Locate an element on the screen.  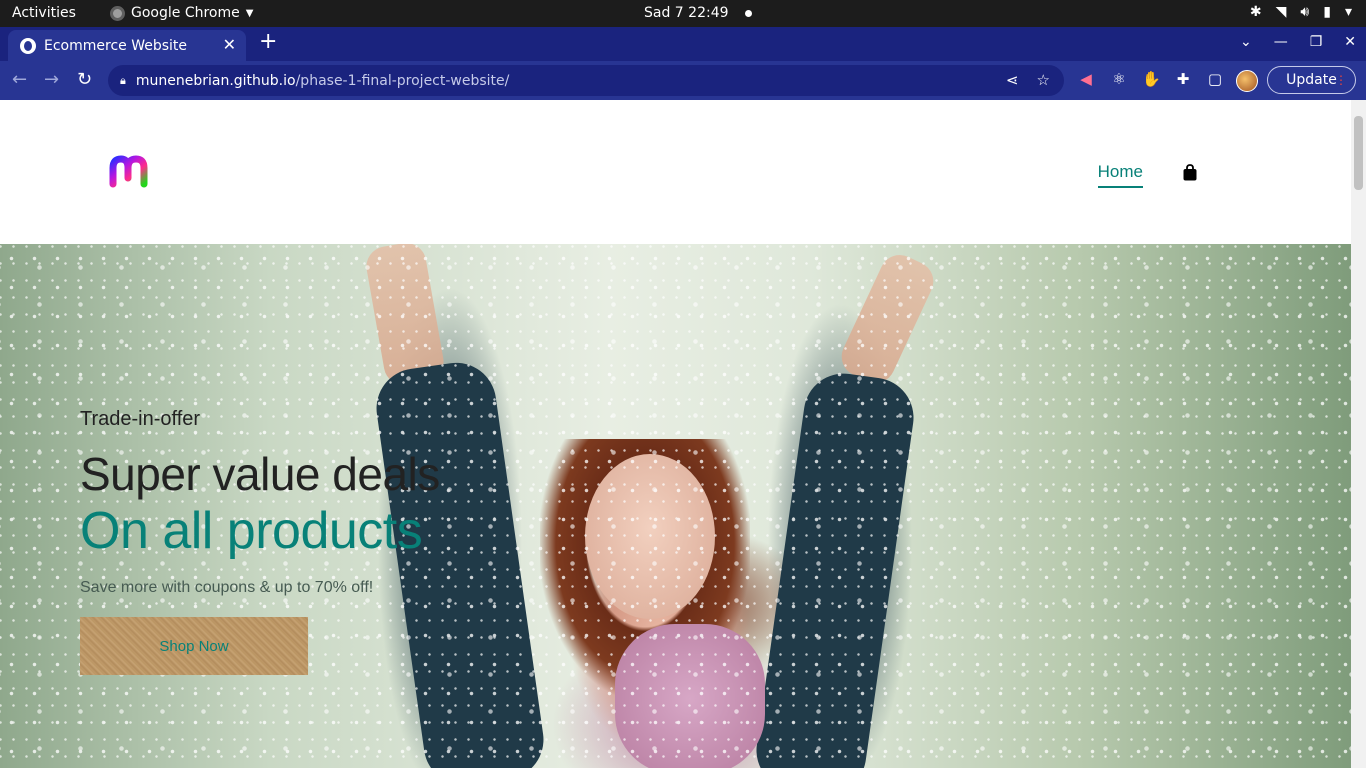
puzzle-extensions-icon: ✚ is located at coordinates (1183, 79).